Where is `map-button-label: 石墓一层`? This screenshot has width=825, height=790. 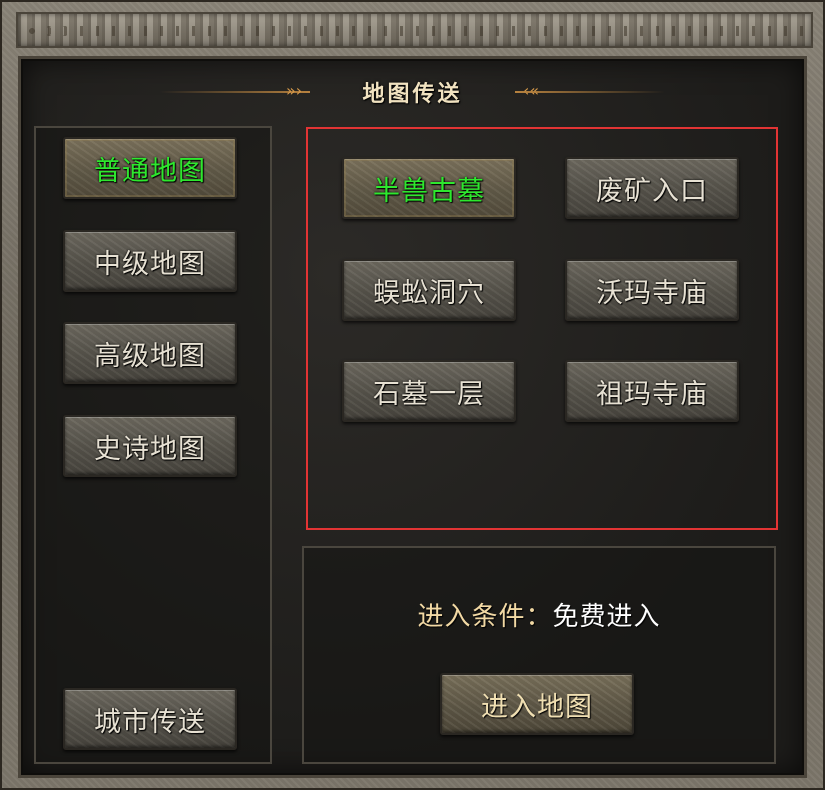 map-button-label: 石墓一层 is located at coordinates (429, 394).